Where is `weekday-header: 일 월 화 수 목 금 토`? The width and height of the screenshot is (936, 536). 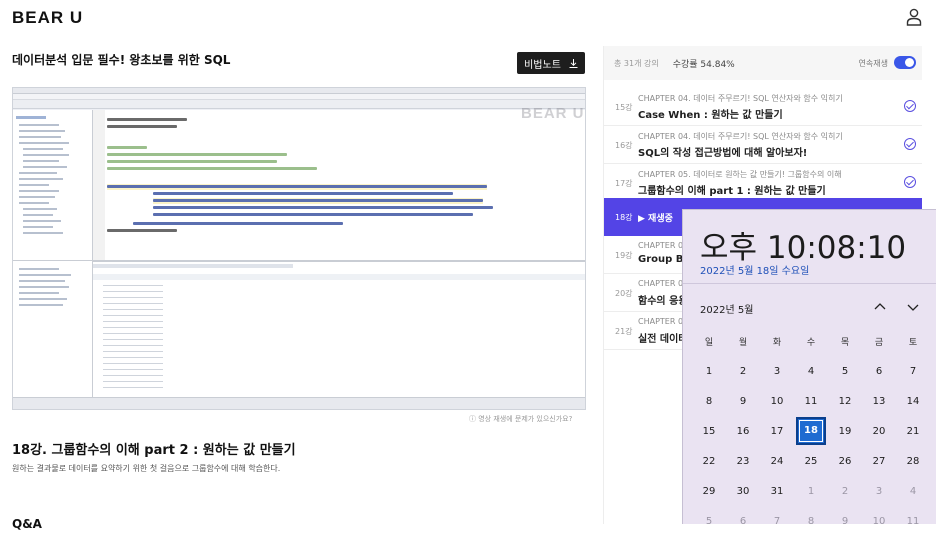
weekday-header: 일 월 화 수 목 금 토 is located at coordinates (811, 341).